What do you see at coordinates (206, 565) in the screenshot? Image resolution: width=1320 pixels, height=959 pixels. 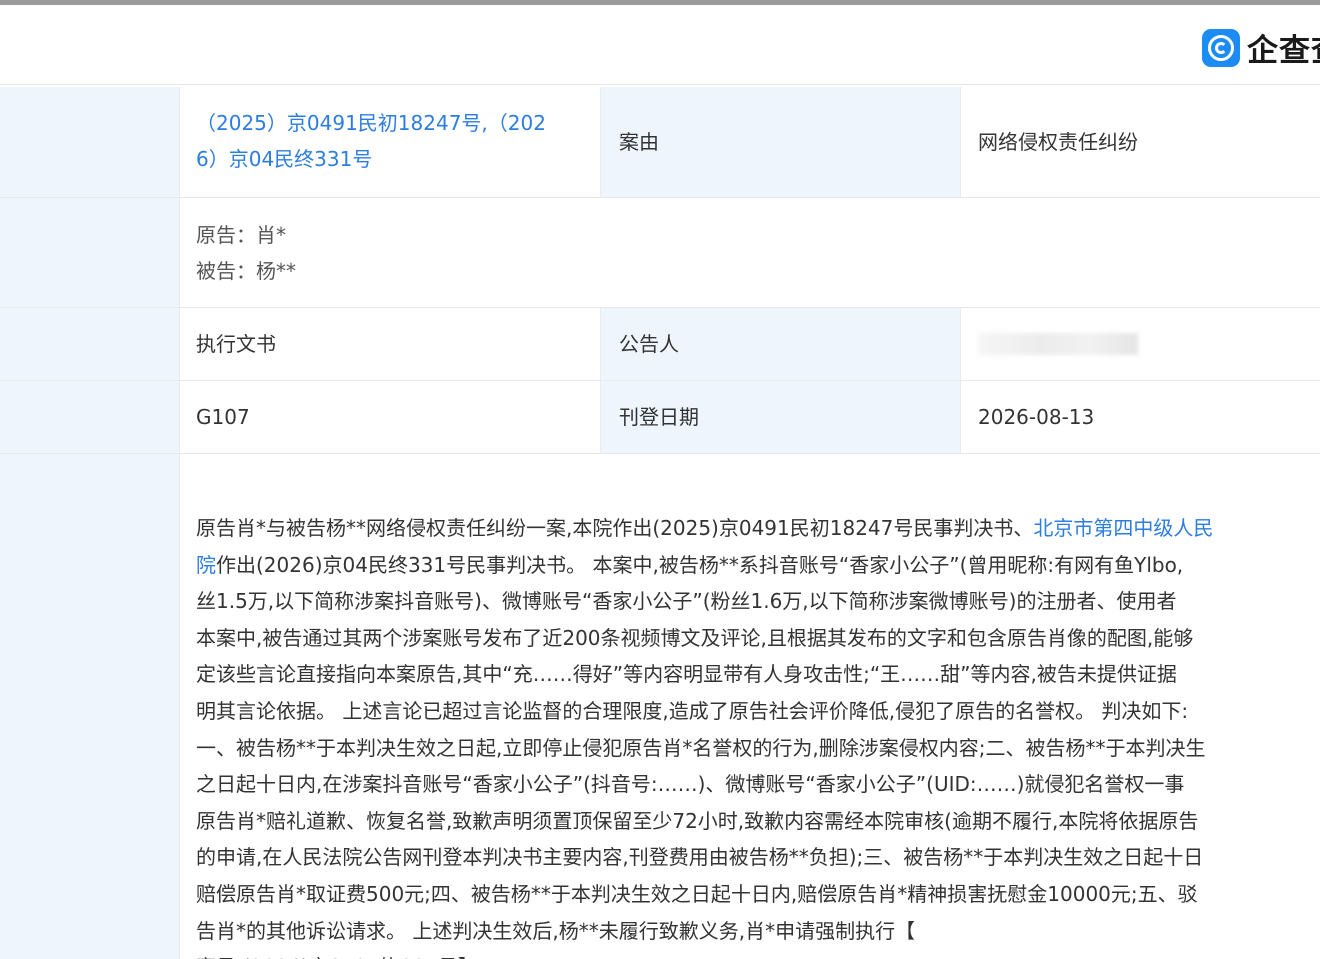 I see `court-link: 院` at bounding box center [206, 565].